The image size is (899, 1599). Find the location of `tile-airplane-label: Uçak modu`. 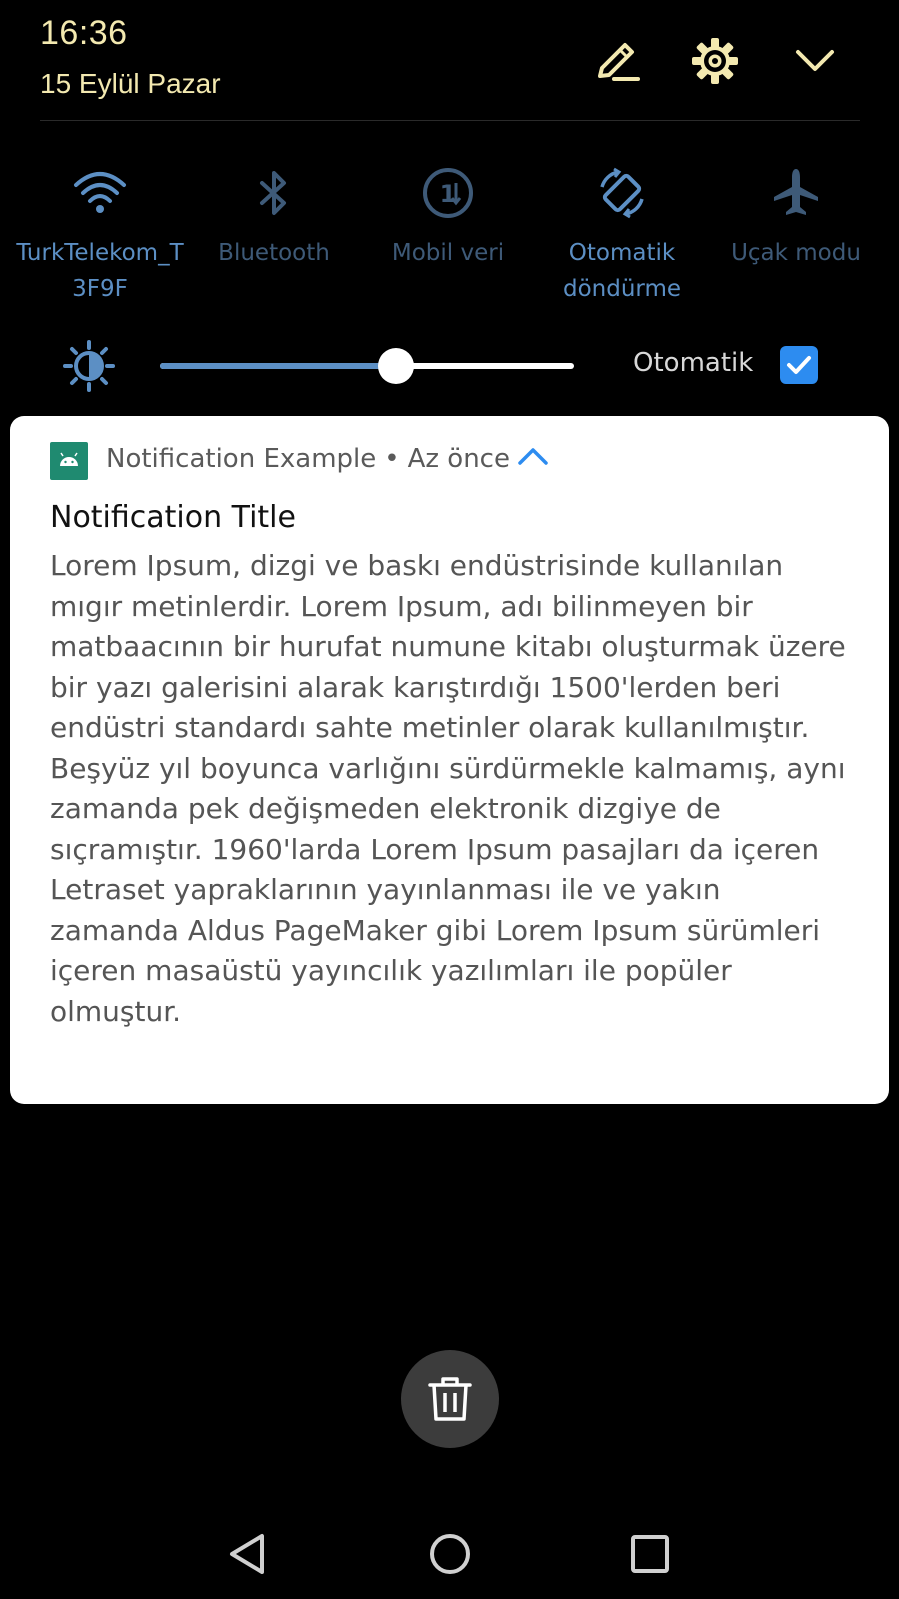

tile-airplane-label: Uçak modu is located at coordinates (796, 253).